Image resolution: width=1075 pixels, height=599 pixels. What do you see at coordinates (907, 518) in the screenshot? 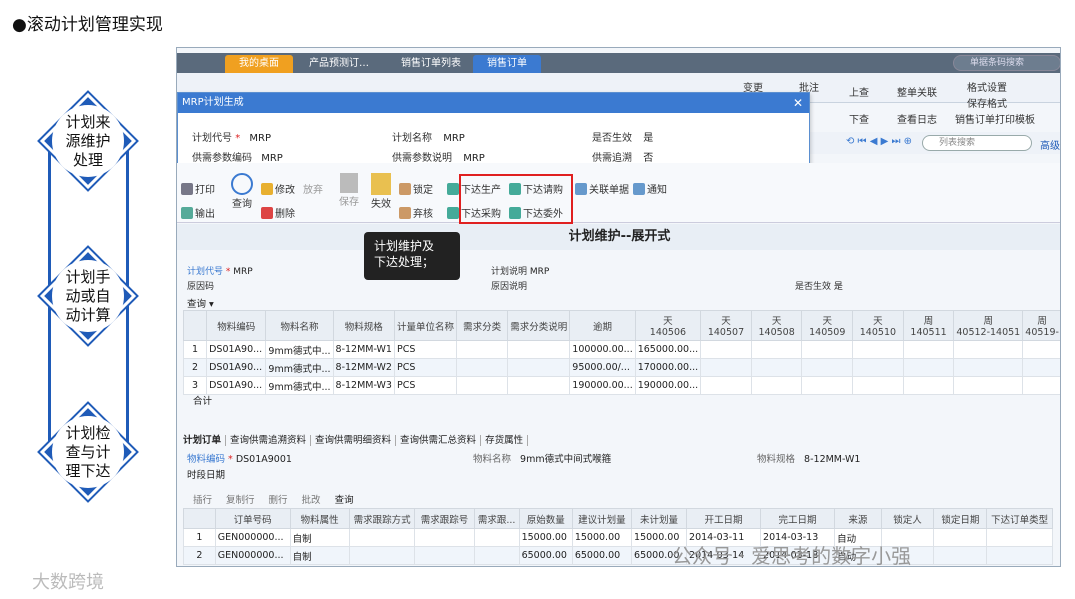
I see `grid-header-cell: 锁定人` at bounding box center [907, 518].